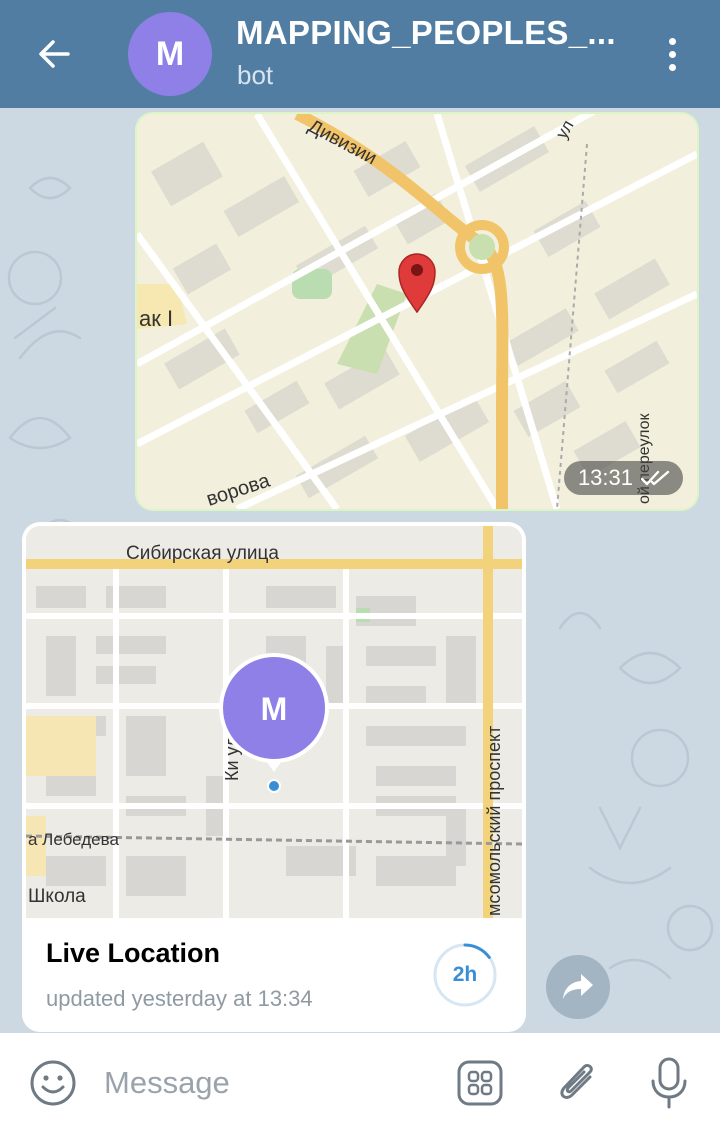 The image size is (720, 1131). I want to click on attach-button, so click(577, 1082).